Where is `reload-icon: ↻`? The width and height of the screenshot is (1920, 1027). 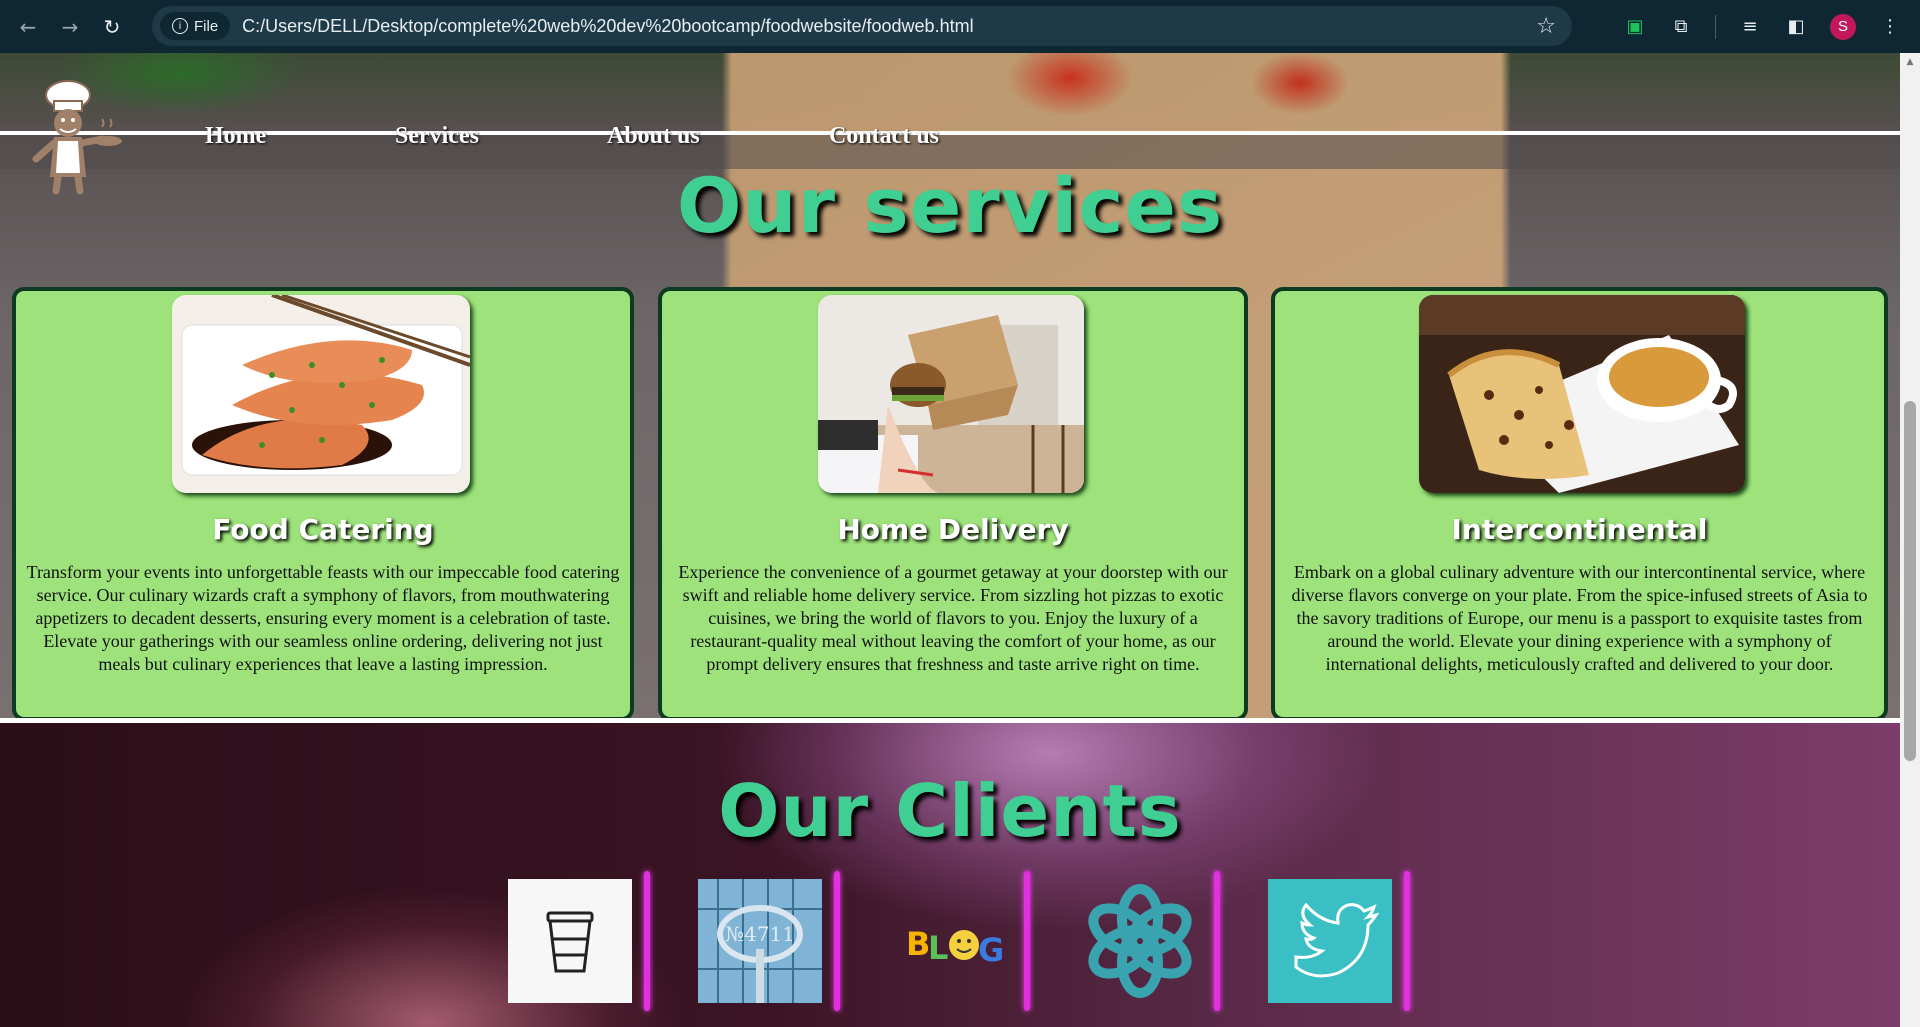 reload-icon: ↻ is located at coordinates (112, 27).